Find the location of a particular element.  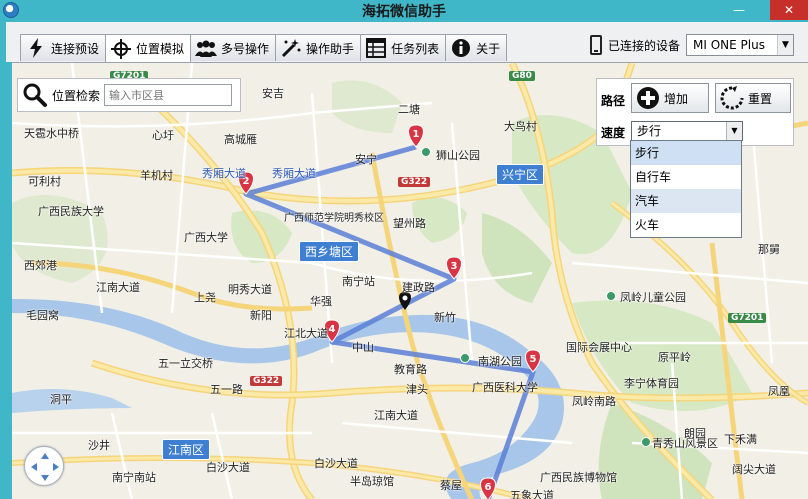

tab-label: 关于 is located at coordinates (488, 48).